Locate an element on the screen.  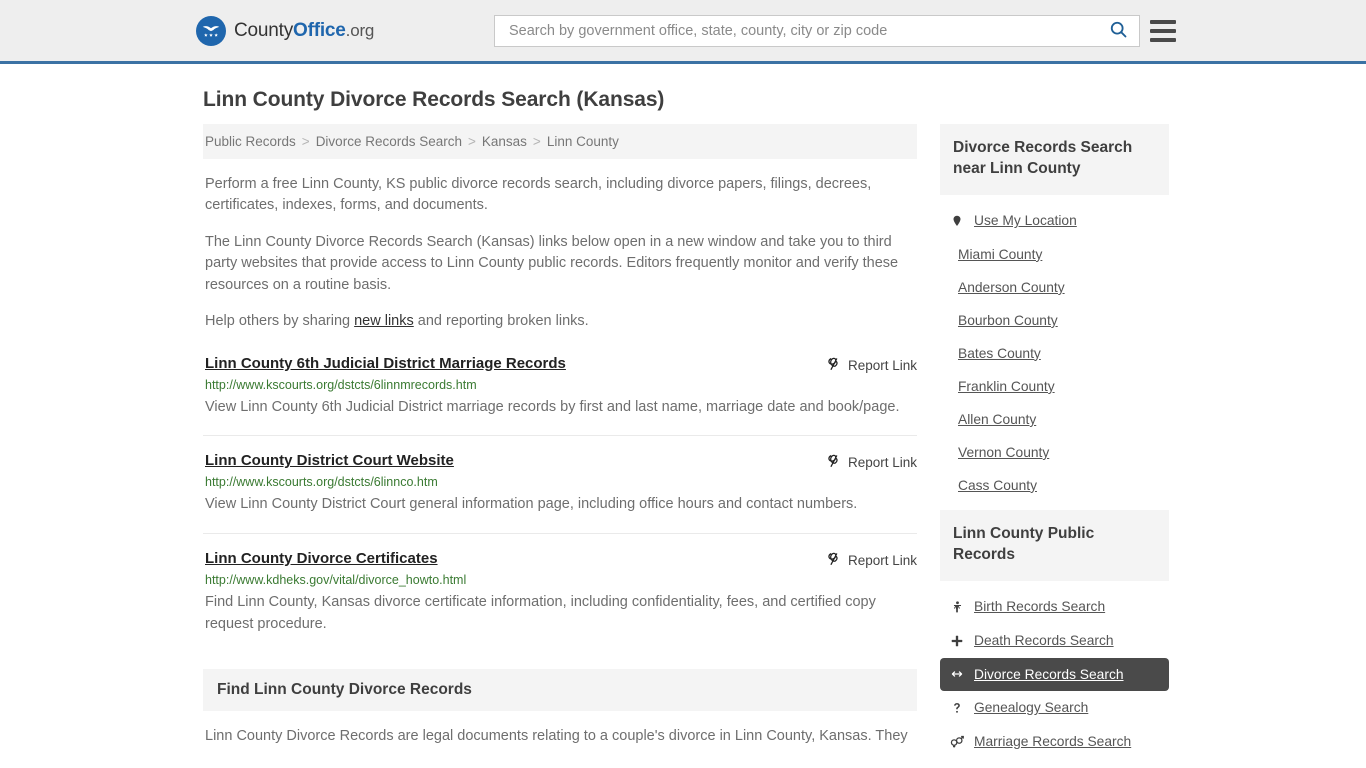
hamburger-menu-button is located at coordinates (1163, 30).